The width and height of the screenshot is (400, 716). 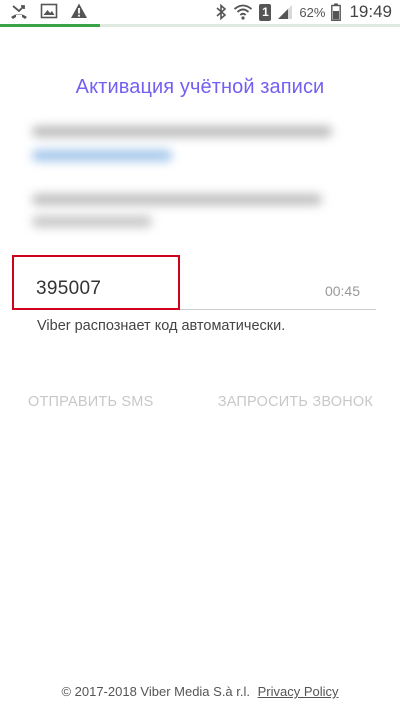 I want to click on countdown-timer: 00:45, so click(x=342, y=291).